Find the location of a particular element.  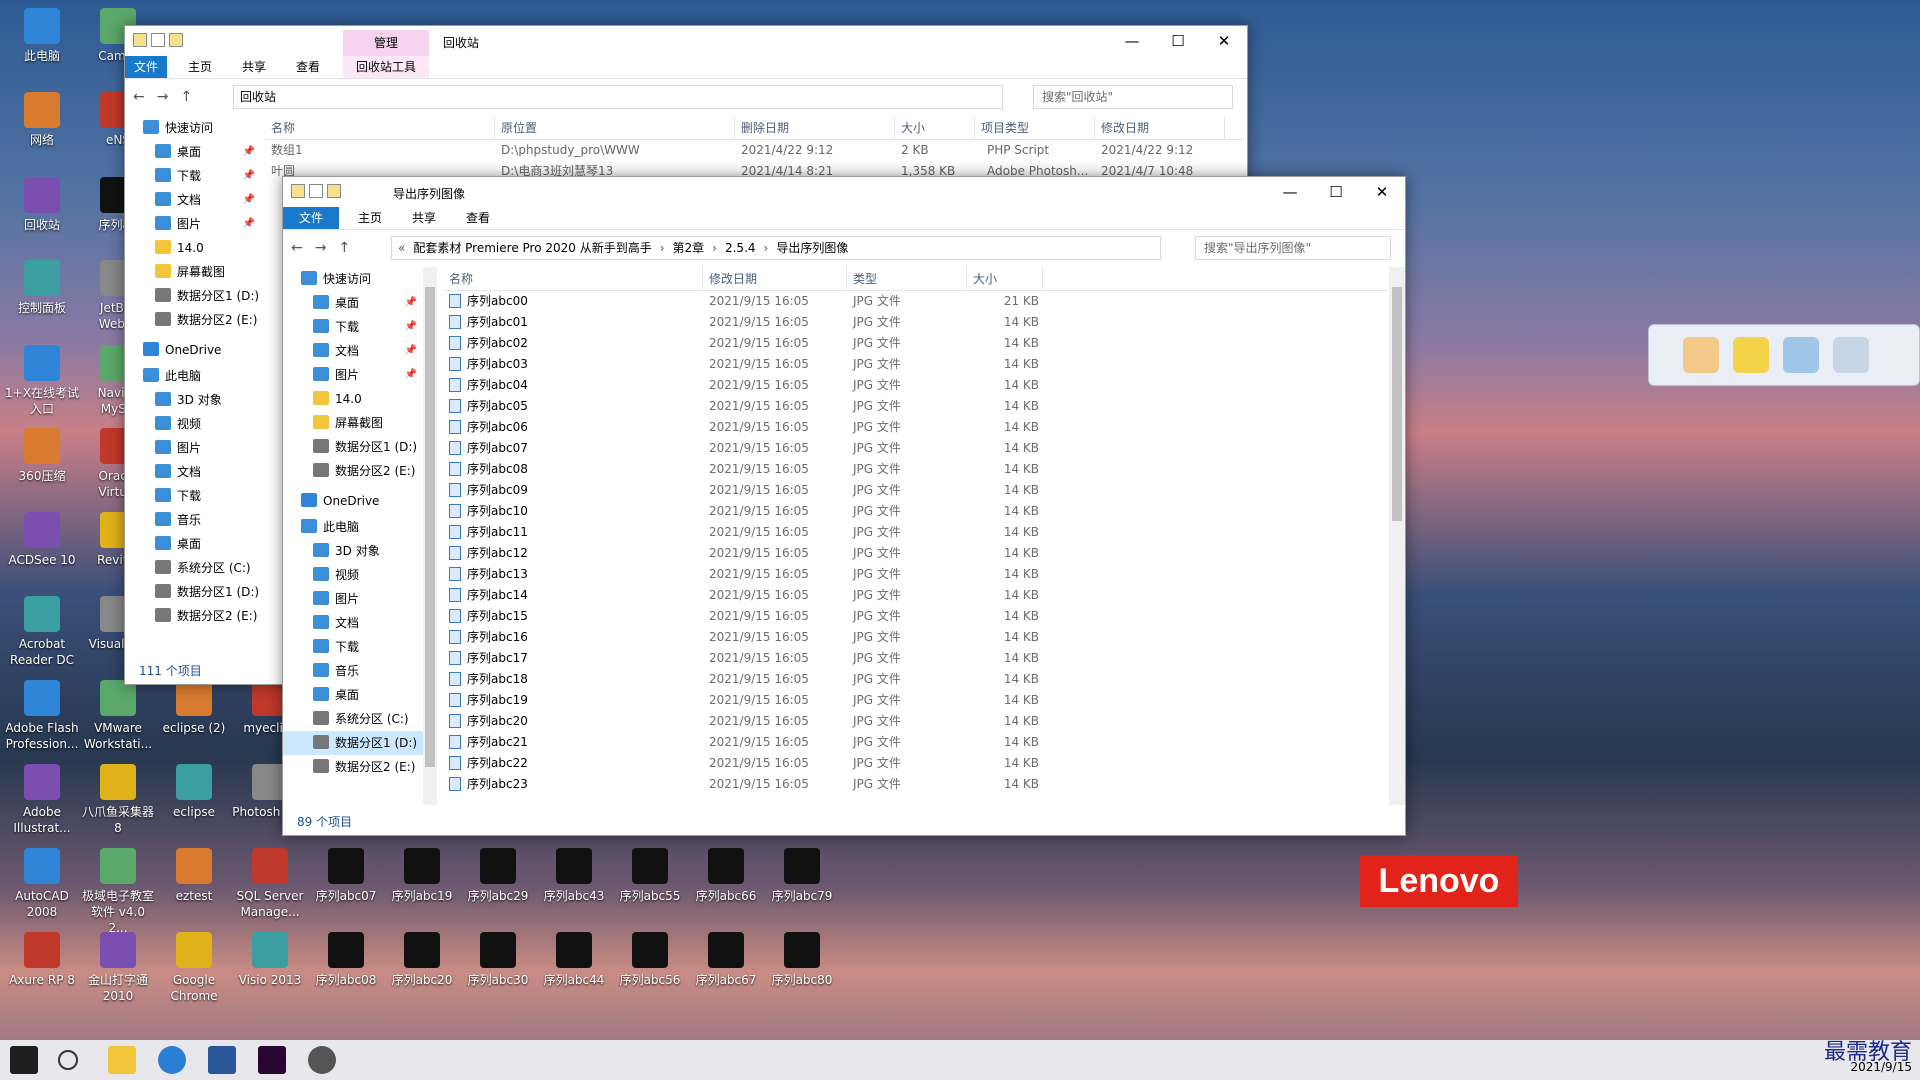

desktop-icon: Axure RP 8 is located at coordinates (42, 959).